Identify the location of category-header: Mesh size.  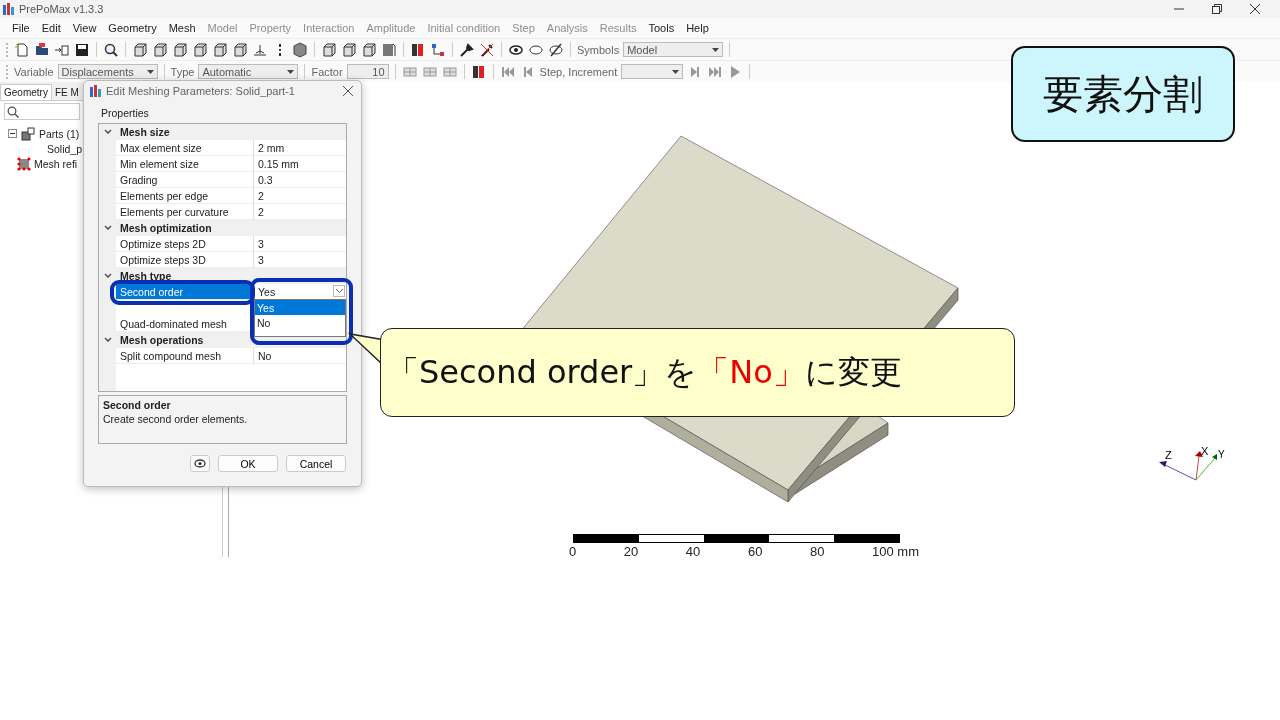
(144, 132).